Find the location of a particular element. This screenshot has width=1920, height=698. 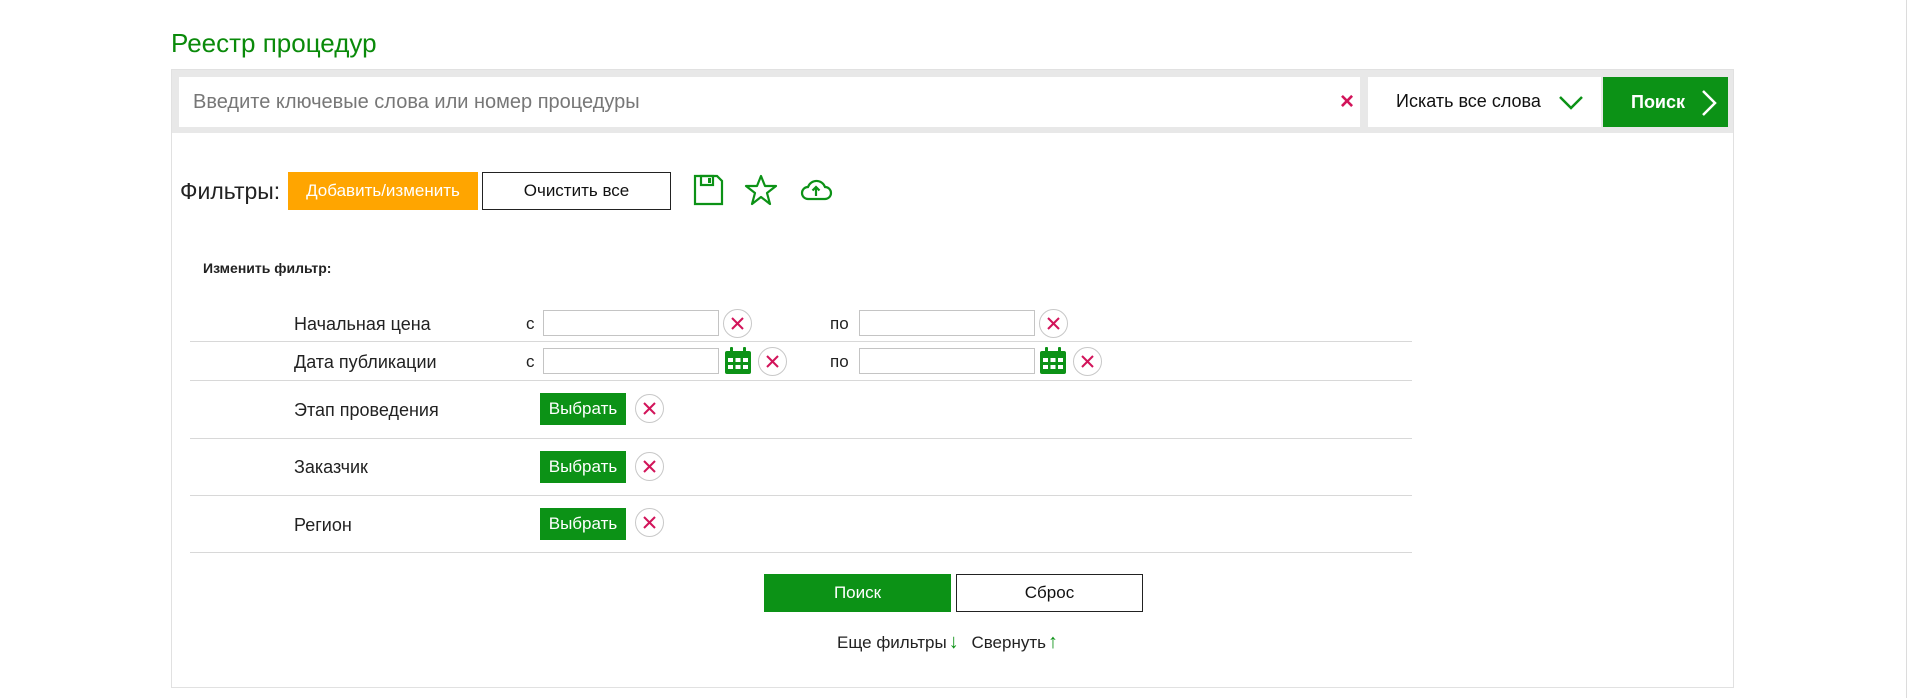

clear-date-from-button is located at coordinates (772, 361).